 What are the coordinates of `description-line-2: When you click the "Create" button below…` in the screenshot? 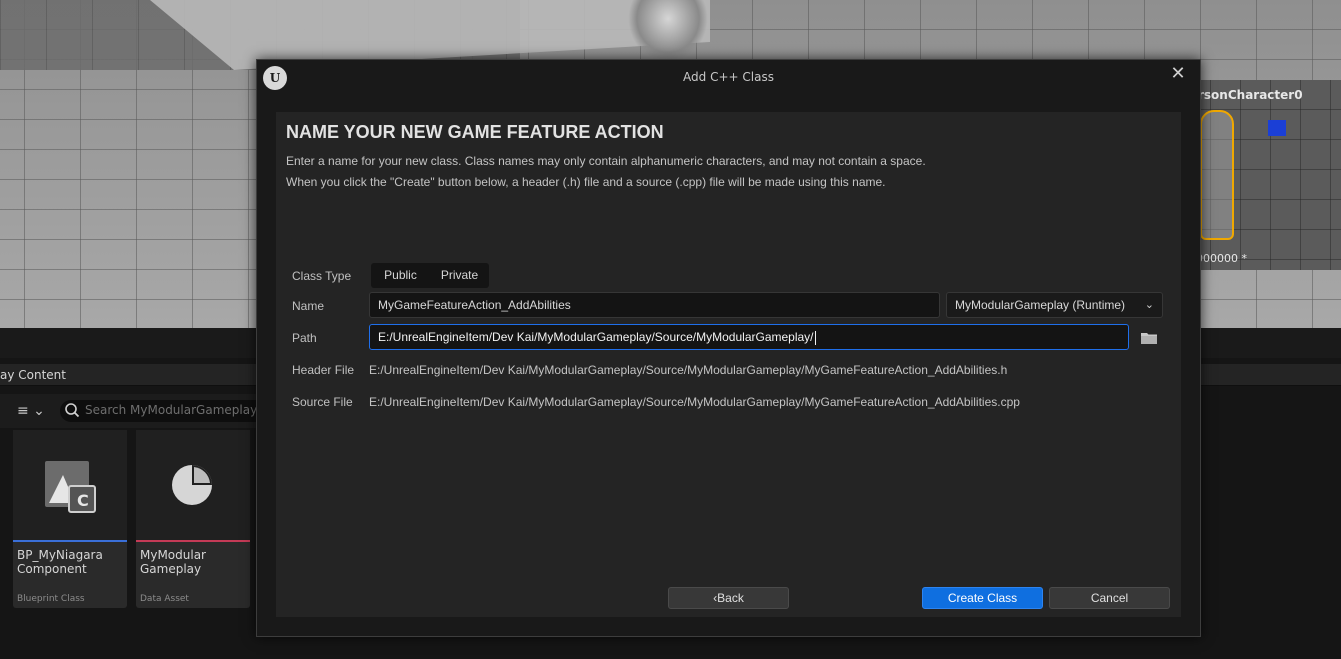 It's located at (586, 182).